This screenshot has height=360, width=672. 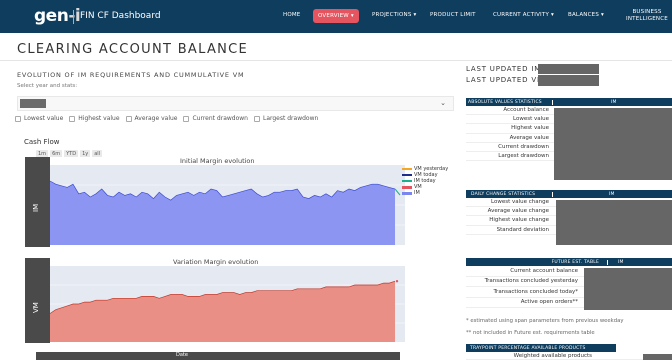 What do you see at coordinates (518, 211) in the screenshot?
I see `row-label: Average value change` at bounding box center [518, 211].